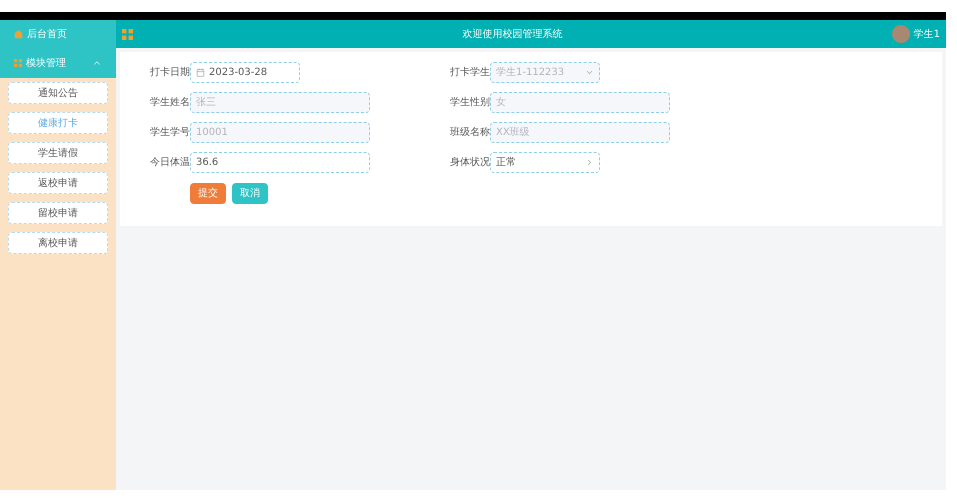 This screenshot has height=503, width=957. What do you see at coordinates (58, 123) in the screenshot?
I see `submenu-item: 健康打卡` at bounding box center [58, 123].